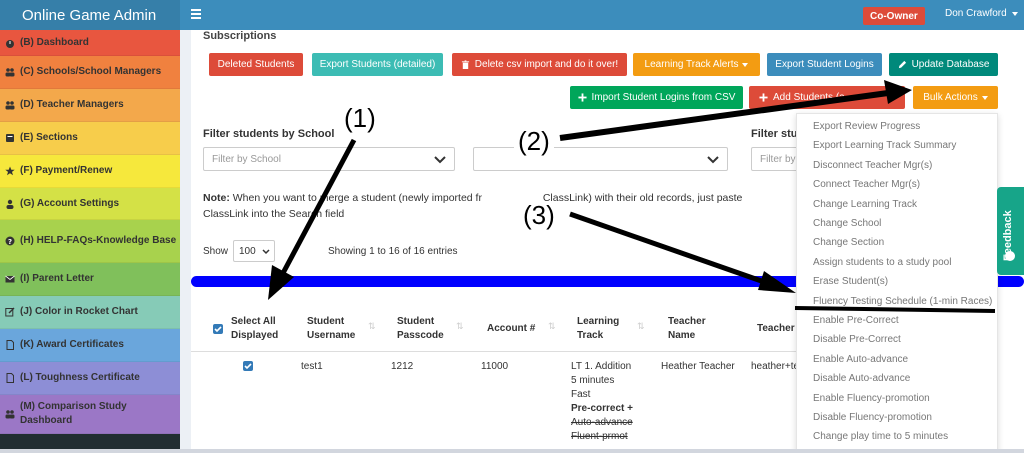 Image resolution: width=1024 pixels, height=453 pixels. What do you see at coordinates (246, 159) in the screenshot?
I see `select-placeholder: Filter by School` at bounding box center [246, 159].